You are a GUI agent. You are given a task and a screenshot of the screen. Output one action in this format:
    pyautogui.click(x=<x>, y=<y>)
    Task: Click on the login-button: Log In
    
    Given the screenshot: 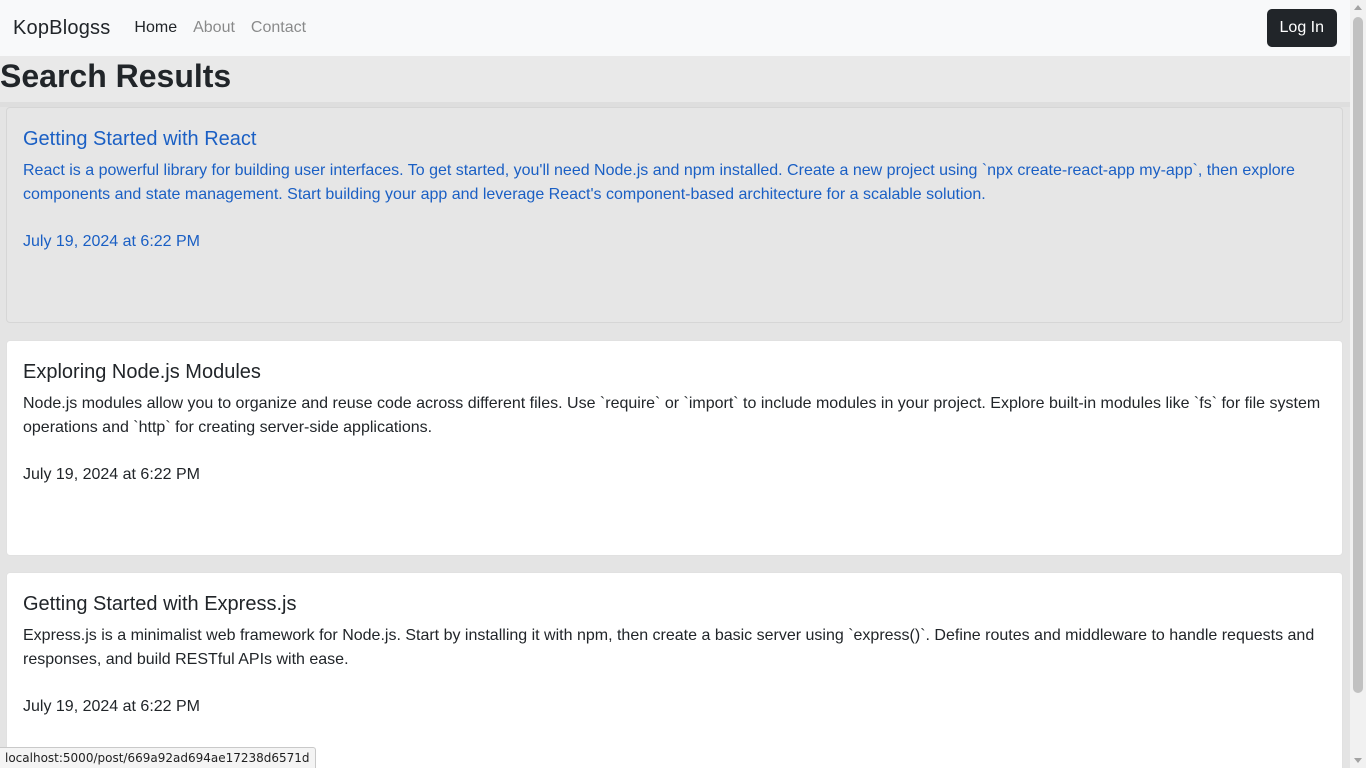 What is the action you would take?
    pyautogui.click(x=1301, y=28)
    